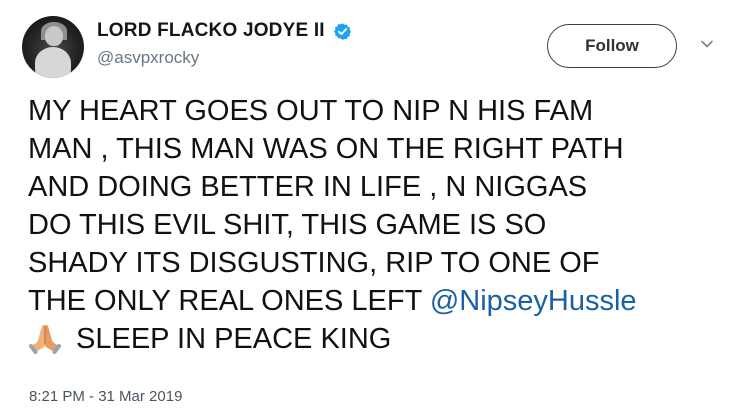  Describe the element at coordinates (326, 149) in the screenshot. I see `tweet-text-line: MAN , THIS MAN WAS ON THE RIGHT PATH` at that location.